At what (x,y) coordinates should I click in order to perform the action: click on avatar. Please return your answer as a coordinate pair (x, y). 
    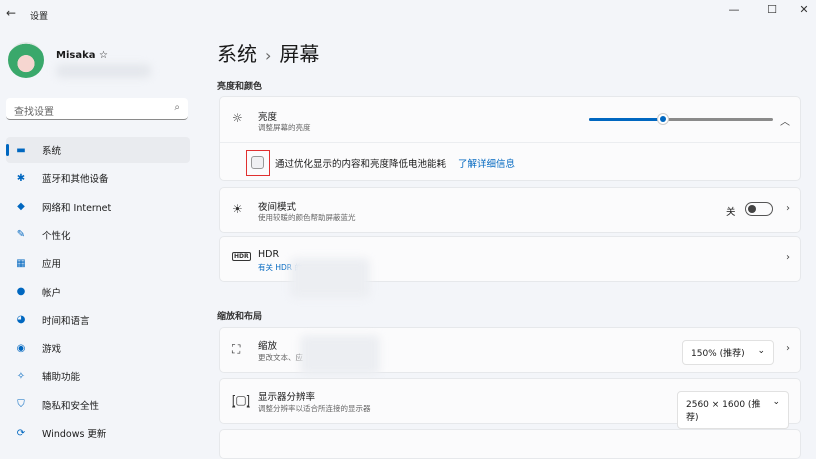
    Looking at the image, I should click on (26, 60).